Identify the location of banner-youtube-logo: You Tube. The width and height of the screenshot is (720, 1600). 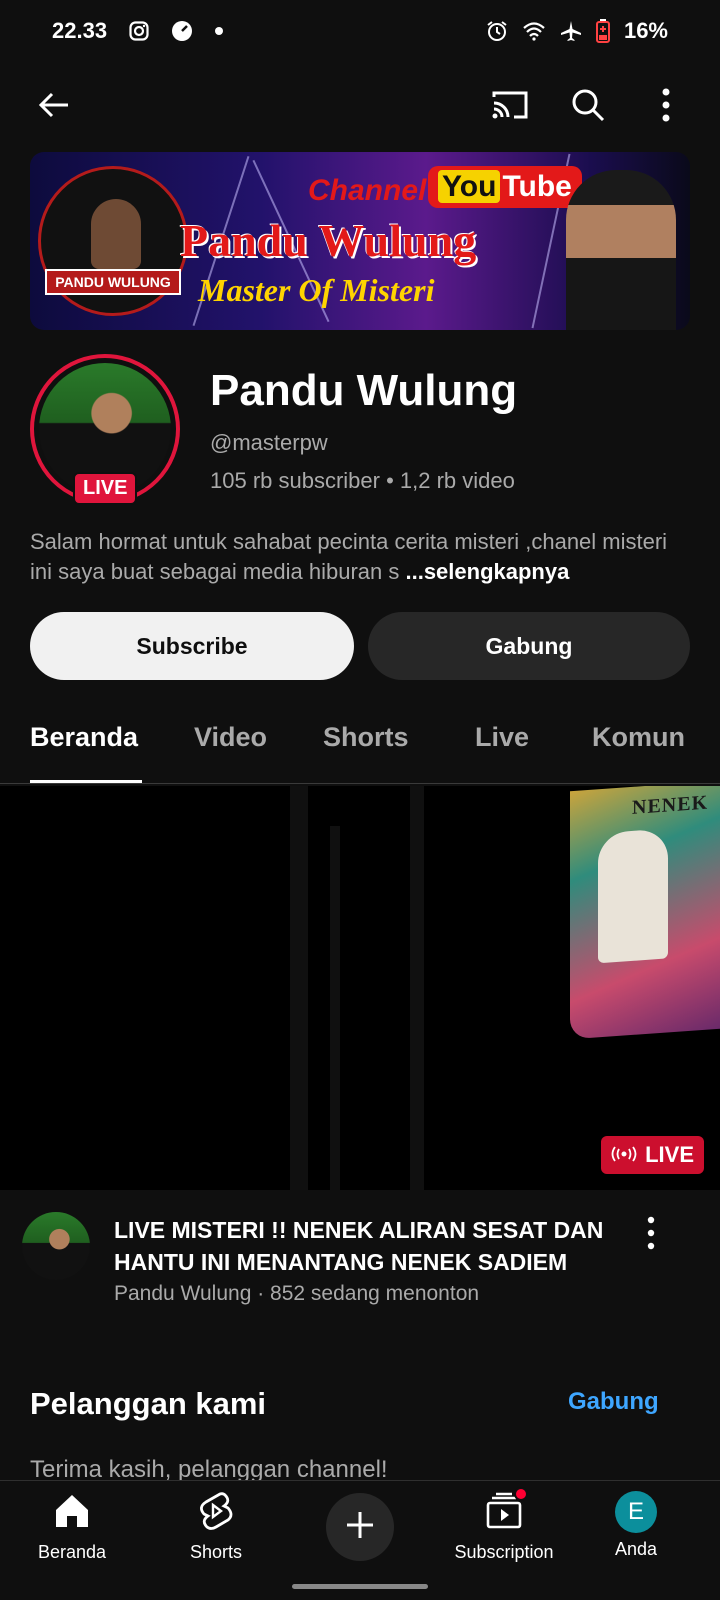
(505, 187).